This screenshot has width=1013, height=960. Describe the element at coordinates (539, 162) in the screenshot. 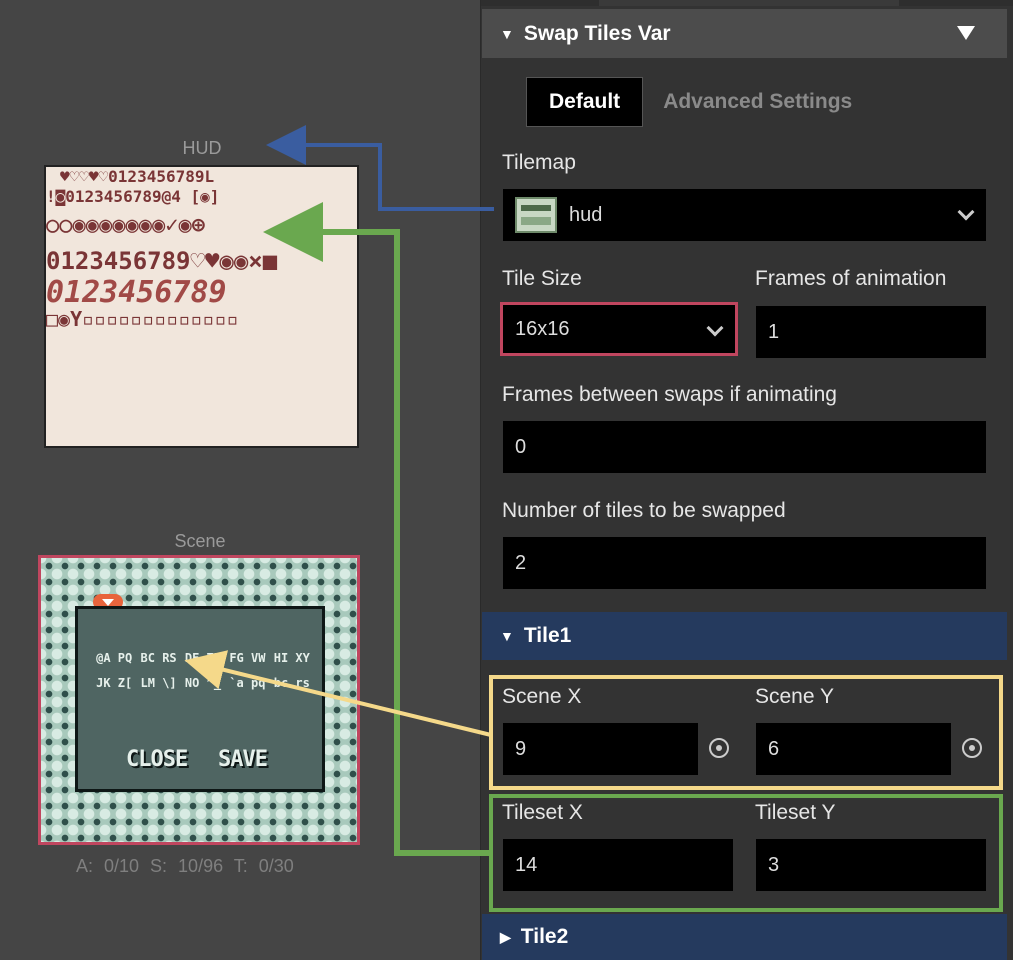

I see `tilemap-label: Tilemap` at that location.